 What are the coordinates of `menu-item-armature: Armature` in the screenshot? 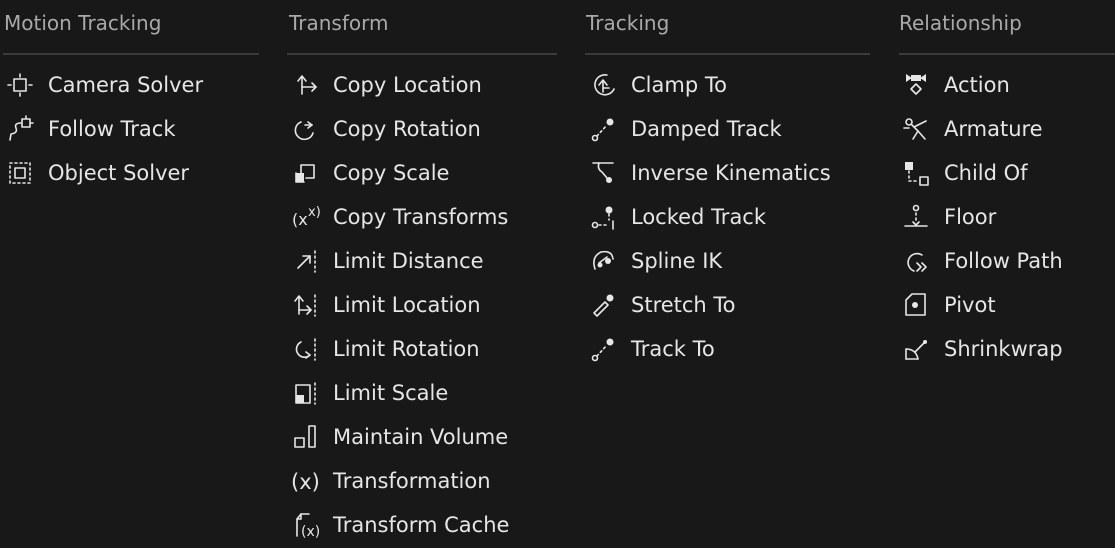 It's located at (1003, 129).